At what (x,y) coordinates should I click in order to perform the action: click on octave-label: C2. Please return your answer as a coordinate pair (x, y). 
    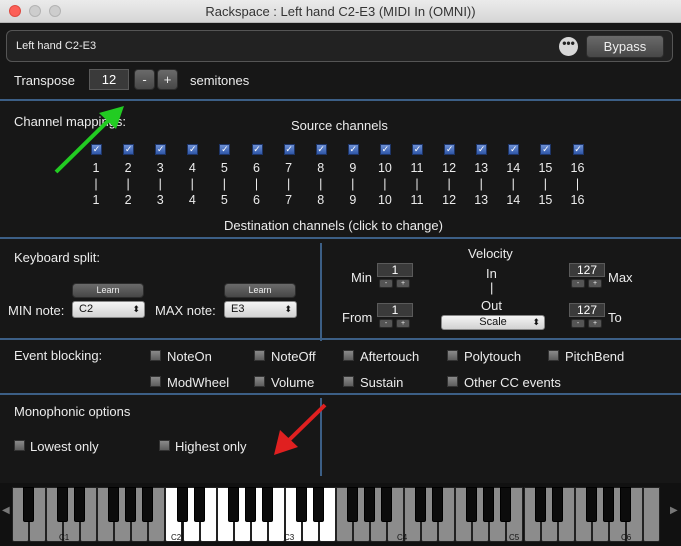
    Looking at the image, I should click on (176, 537).